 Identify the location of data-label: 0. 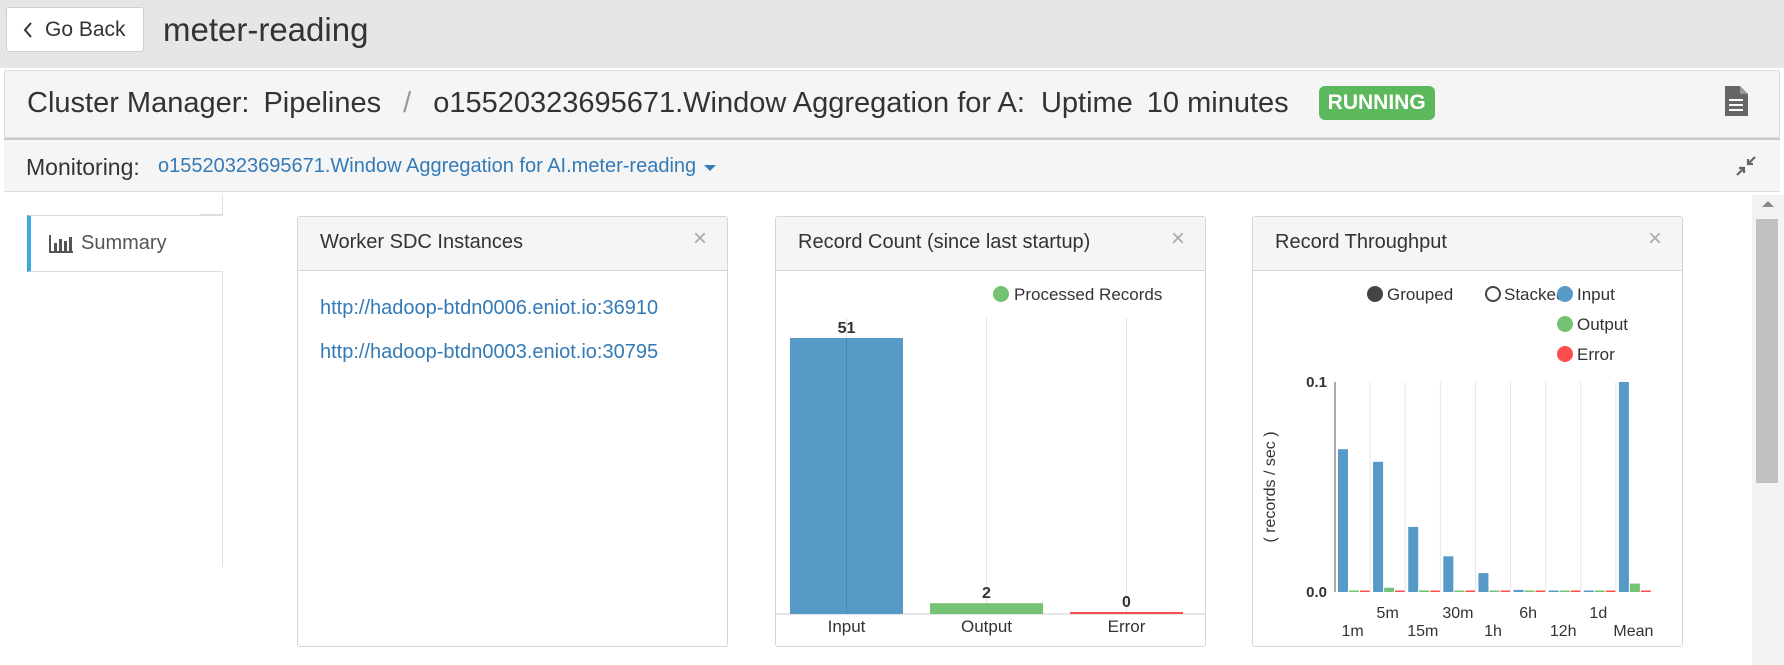
(1126, 602).